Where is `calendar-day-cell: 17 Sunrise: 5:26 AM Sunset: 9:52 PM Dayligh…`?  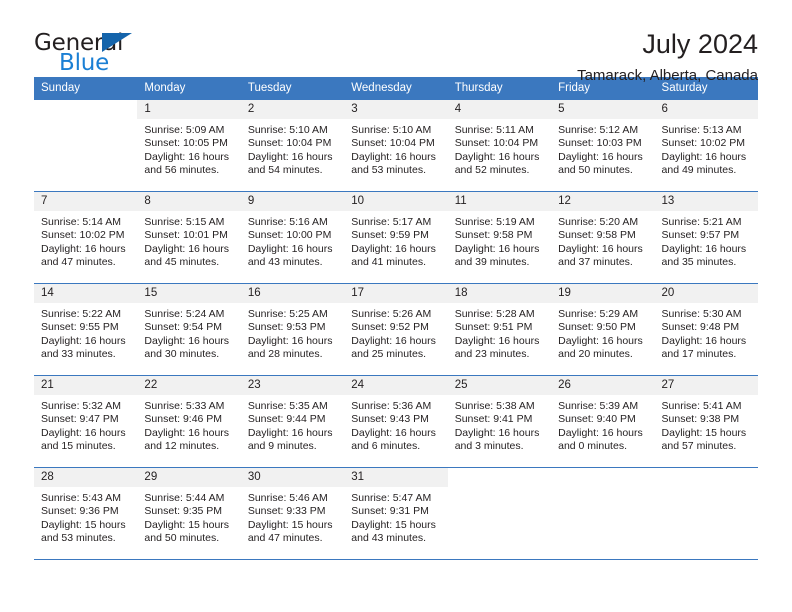 calendar-day-cell: 17 Sunrise: 5:26 AM Sunset: 9:52 PM Dayligh… is located at coordinates (396, 329).